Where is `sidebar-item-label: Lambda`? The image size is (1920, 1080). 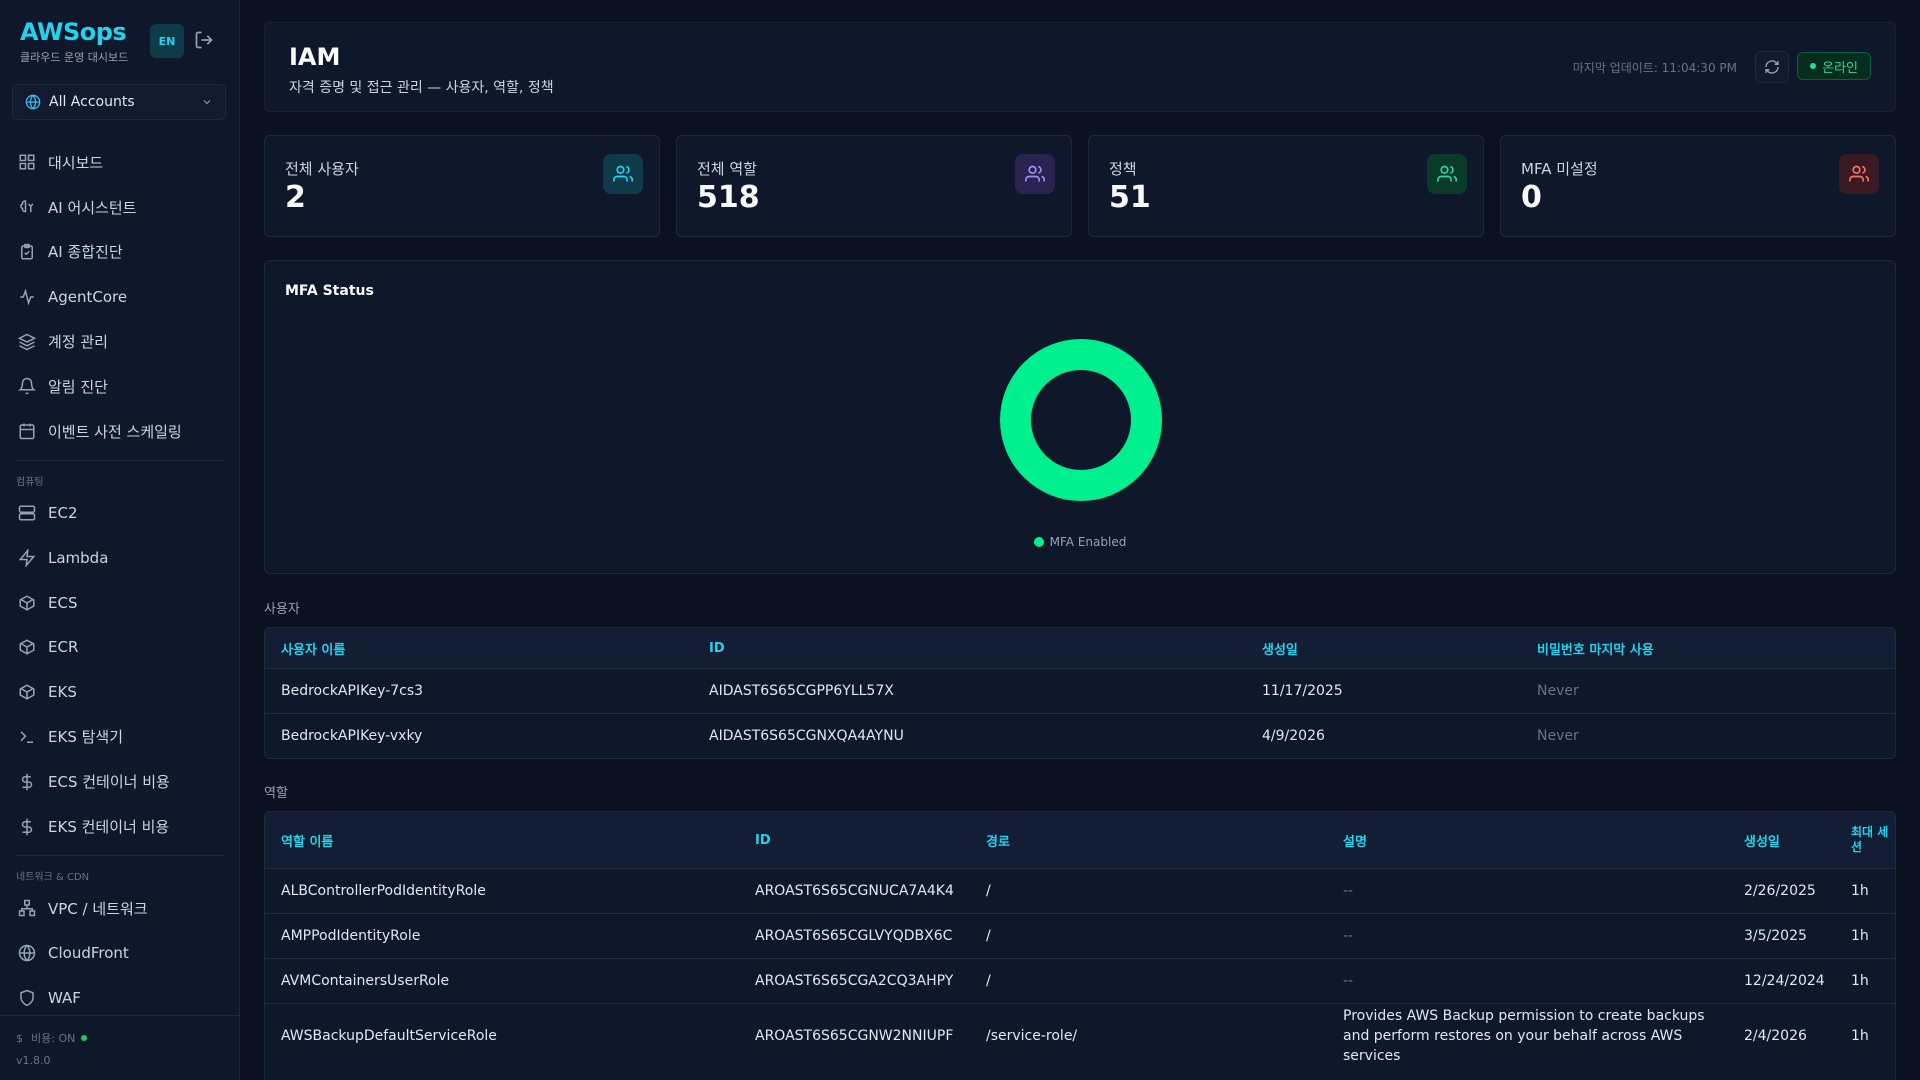
sidebar-item-label: Lambda is located at coordinates (78, 557).